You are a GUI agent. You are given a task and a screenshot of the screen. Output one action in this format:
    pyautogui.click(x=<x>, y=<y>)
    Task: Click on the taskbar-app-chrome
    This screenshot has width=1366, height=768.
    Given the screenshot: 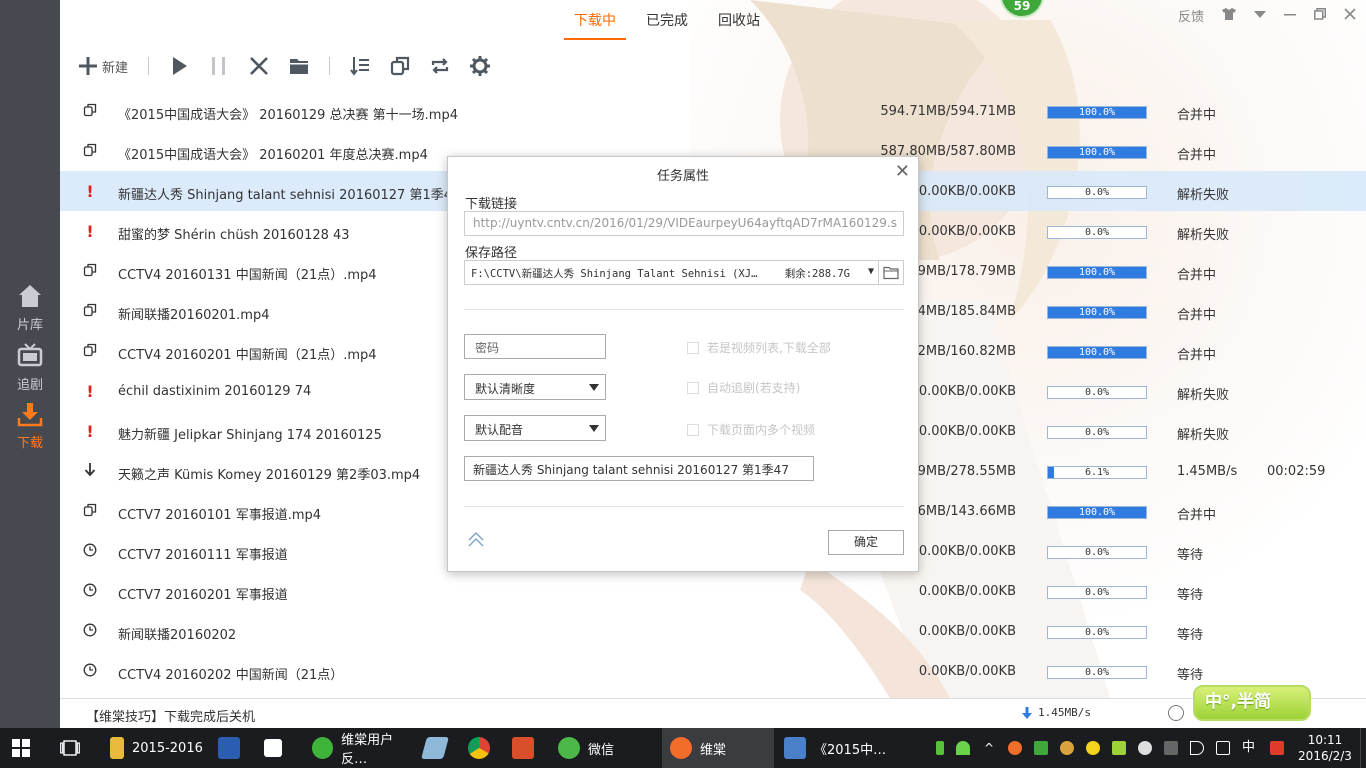 What is the action you would take?
    pyautogui.click(x=483, y=748)
    